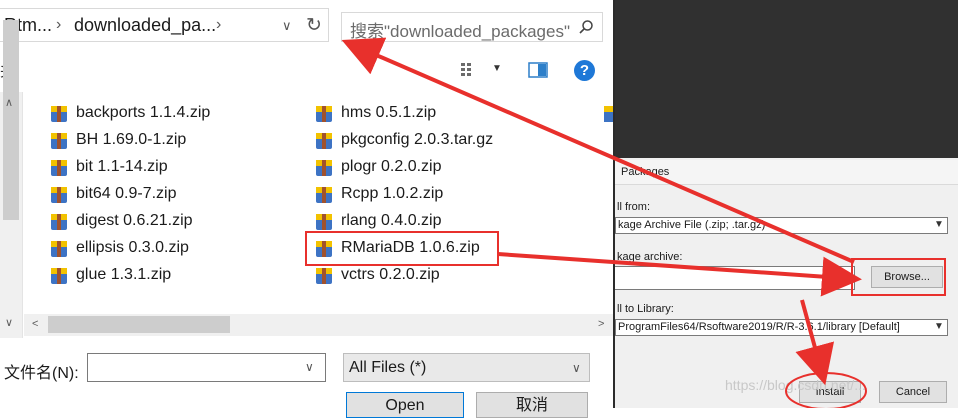  Describe the element at coordinates (470, 70) in the screenshot. I see `view-options-icon` at that location.